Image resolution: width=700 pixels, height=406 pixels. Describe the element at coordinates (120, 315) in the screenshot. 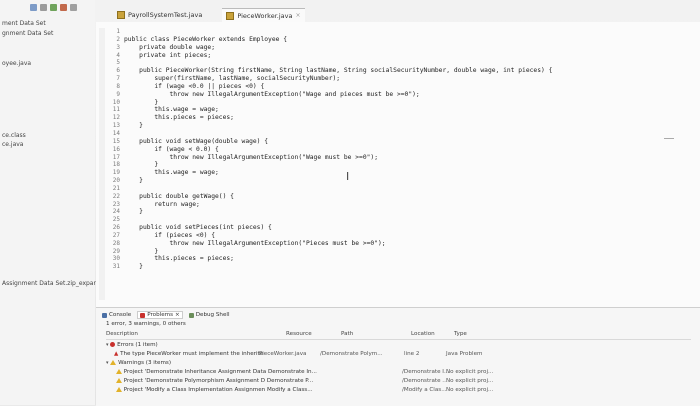

I see `tab-label: Console` at that location.